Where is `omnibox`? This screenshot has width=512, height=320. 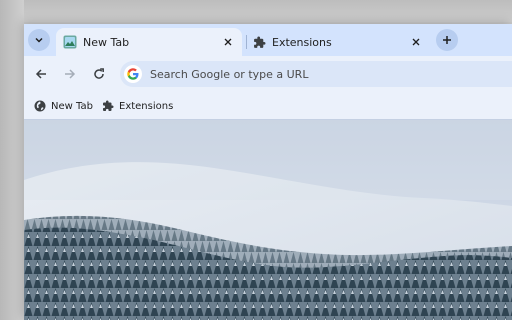
omnibox is located at coordinates (316, 74).